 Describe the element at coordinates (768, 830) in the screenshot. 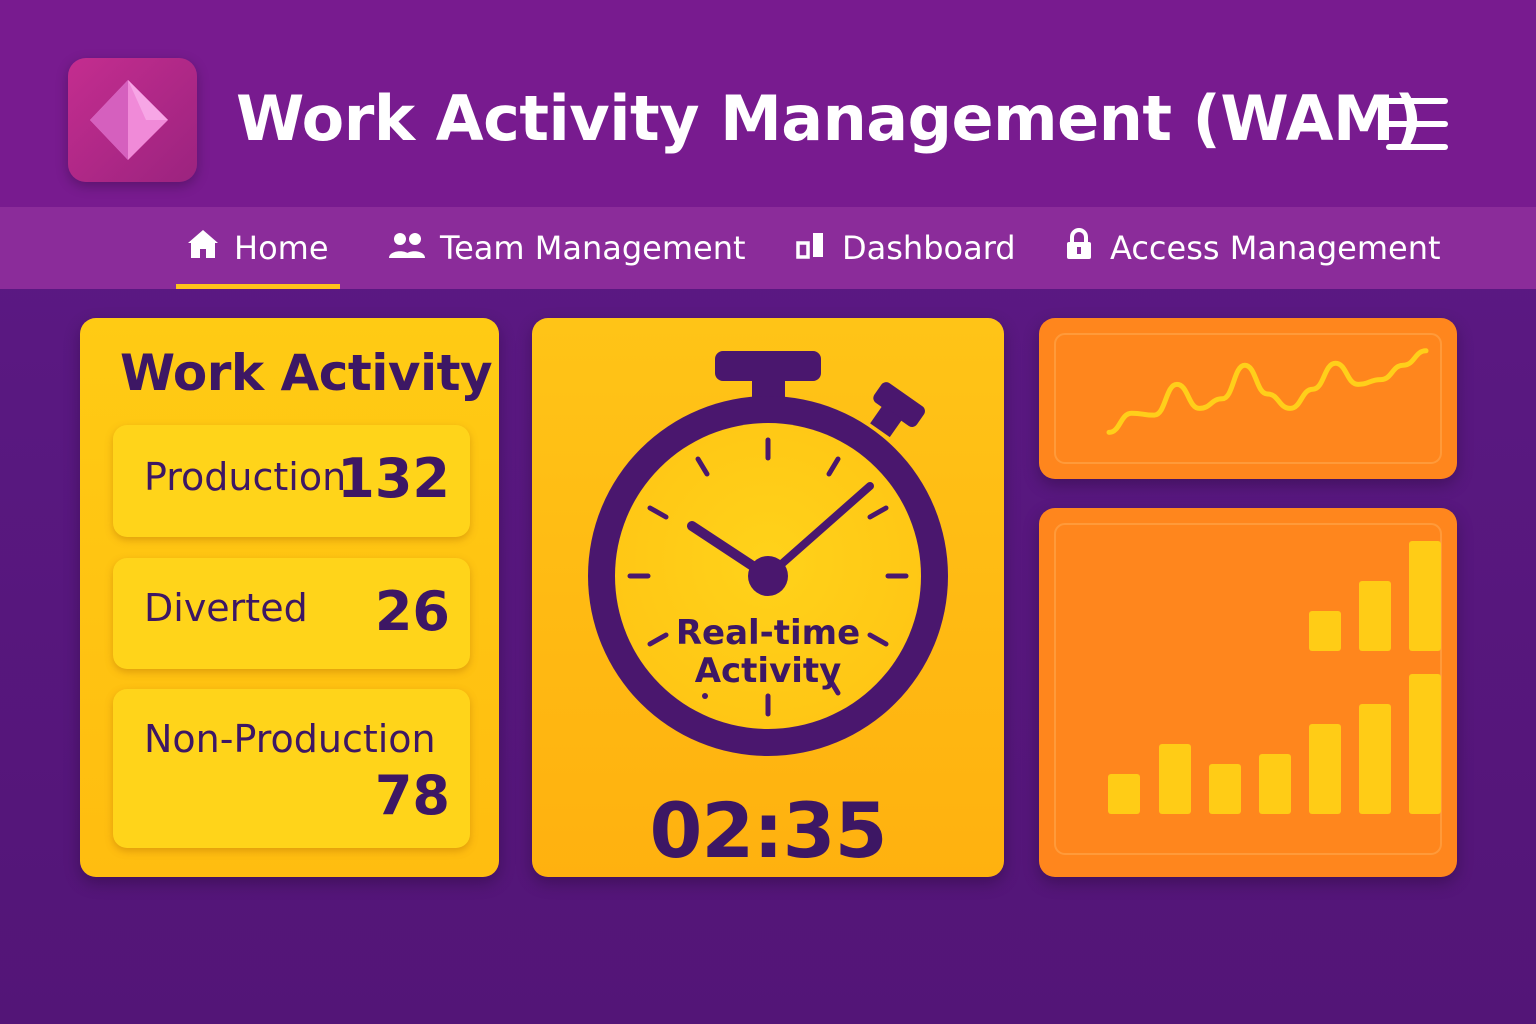

I see `timer-readout: 02:35` at that location.